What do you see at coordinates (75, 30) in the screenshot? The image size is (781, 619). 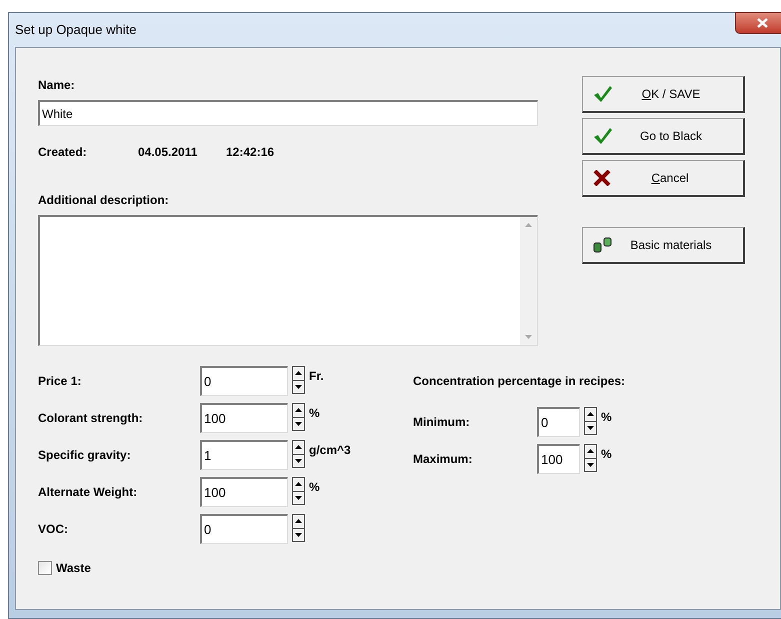 I see `window-title: Set up Opaque white` at bounding box center [75, 30].